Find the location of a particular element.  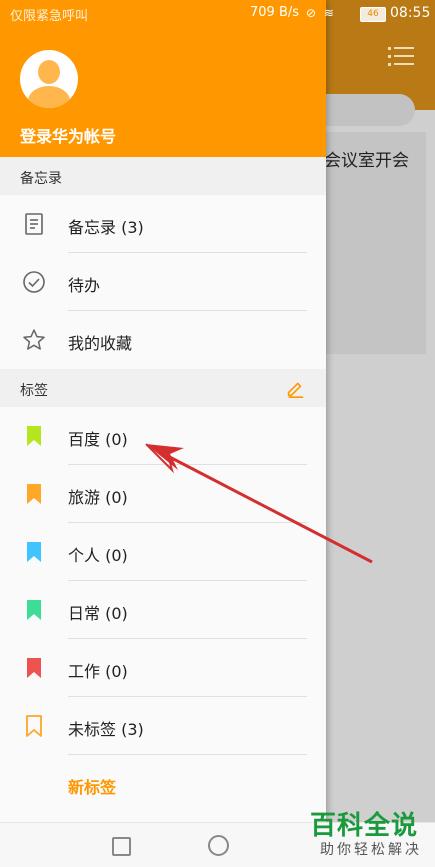

menu-item-label: 备忘录 (3) is located at coordinates (106, 227).